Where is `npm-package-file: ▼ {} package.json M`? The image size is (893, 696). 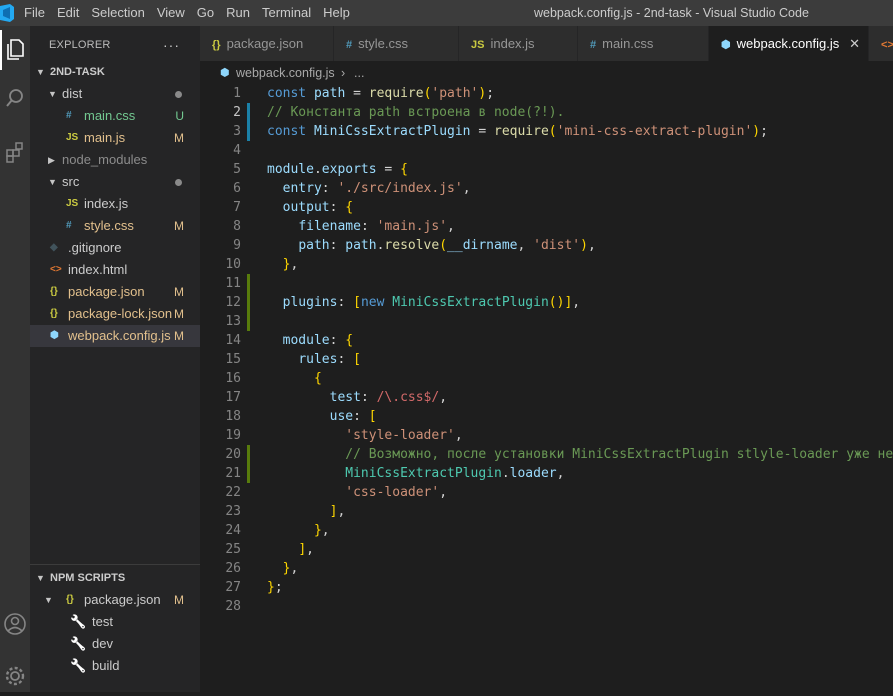
npm-package-file: ▼ {} package.json M is located at coordinates (115, 600).